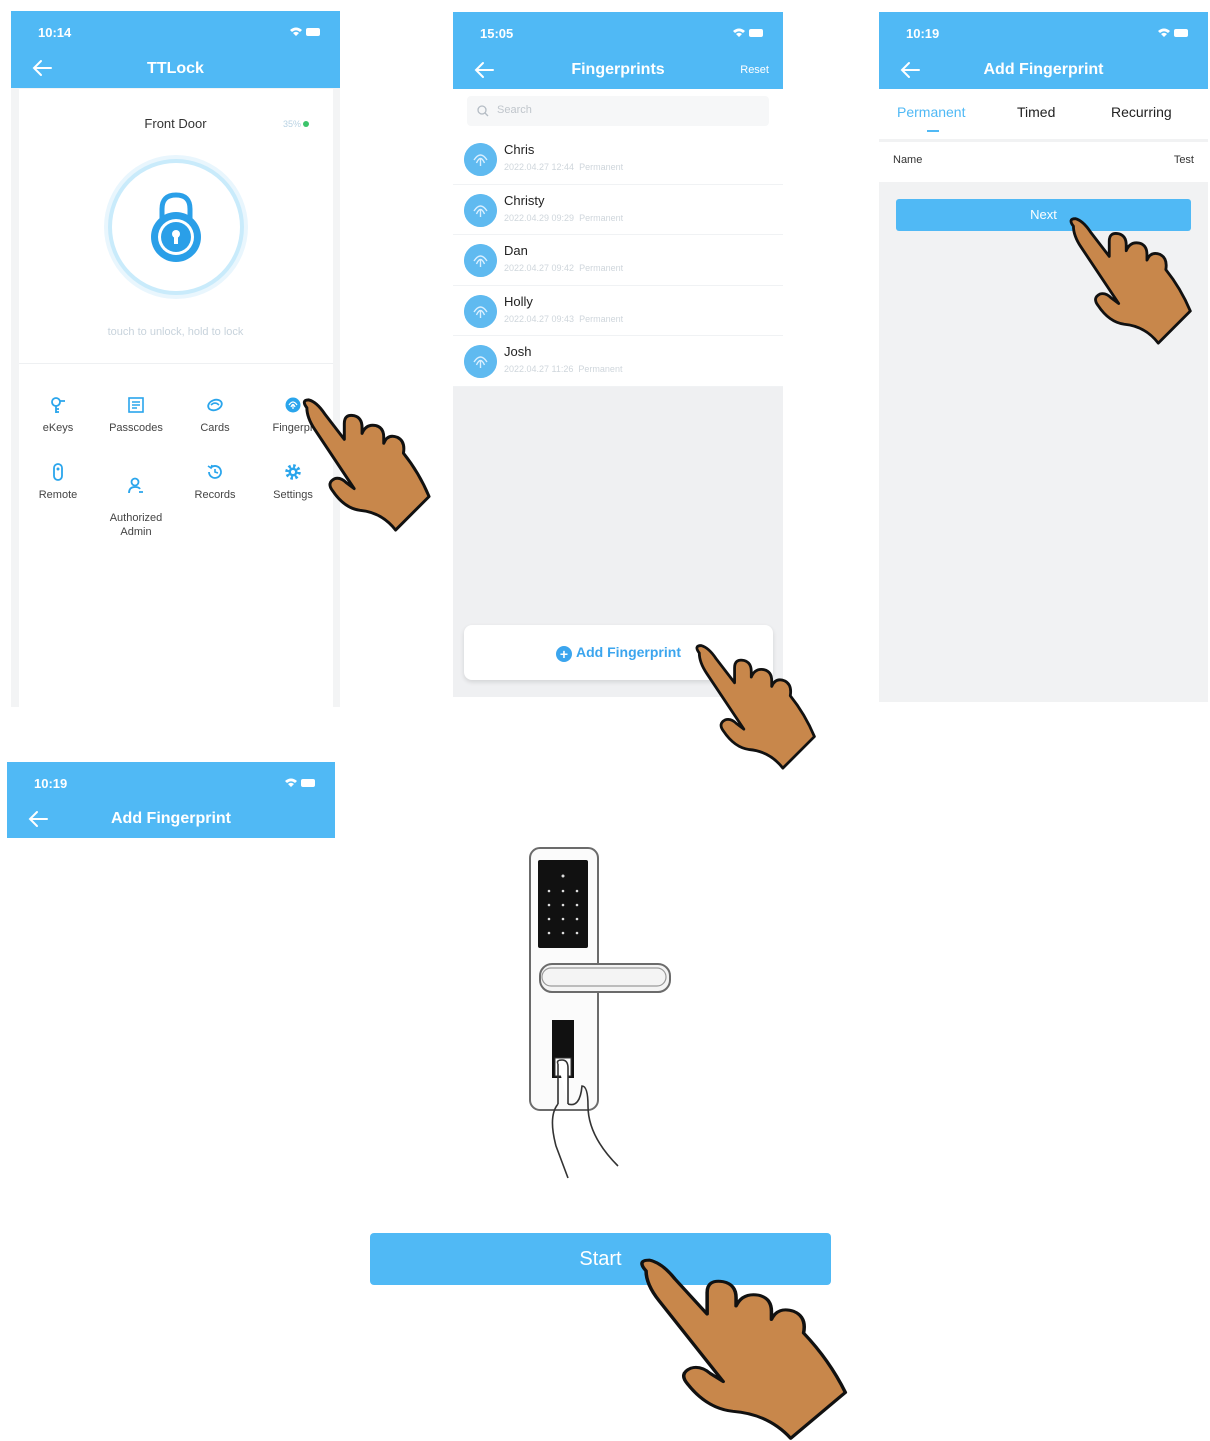 Image resolution: width=1210 pixels, height=1441 pixels. I want to click on tab-recurring: Recurring, so click(1141, 112).